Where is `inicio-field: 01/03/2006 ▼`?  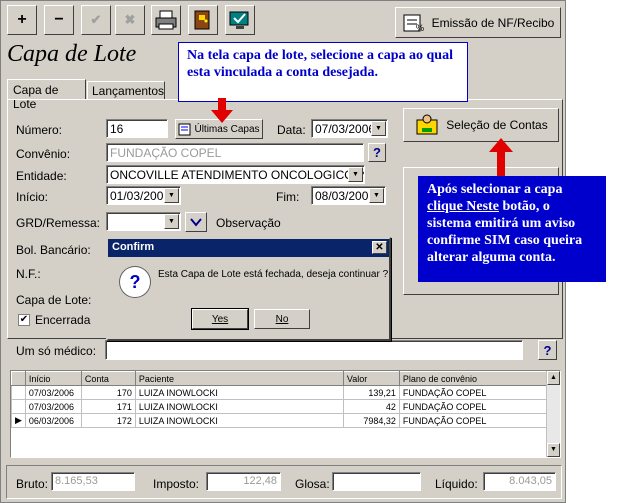 inicio-field: 01/03/2006 ▼ is located at coordinates (143, 195).